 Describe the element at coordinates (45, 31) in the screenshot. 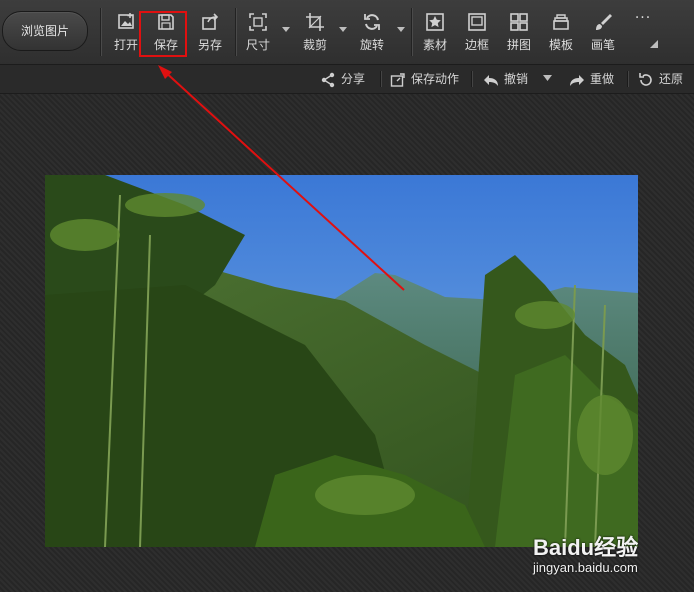

I see `browse-images-button: 浏览图片` at that location.